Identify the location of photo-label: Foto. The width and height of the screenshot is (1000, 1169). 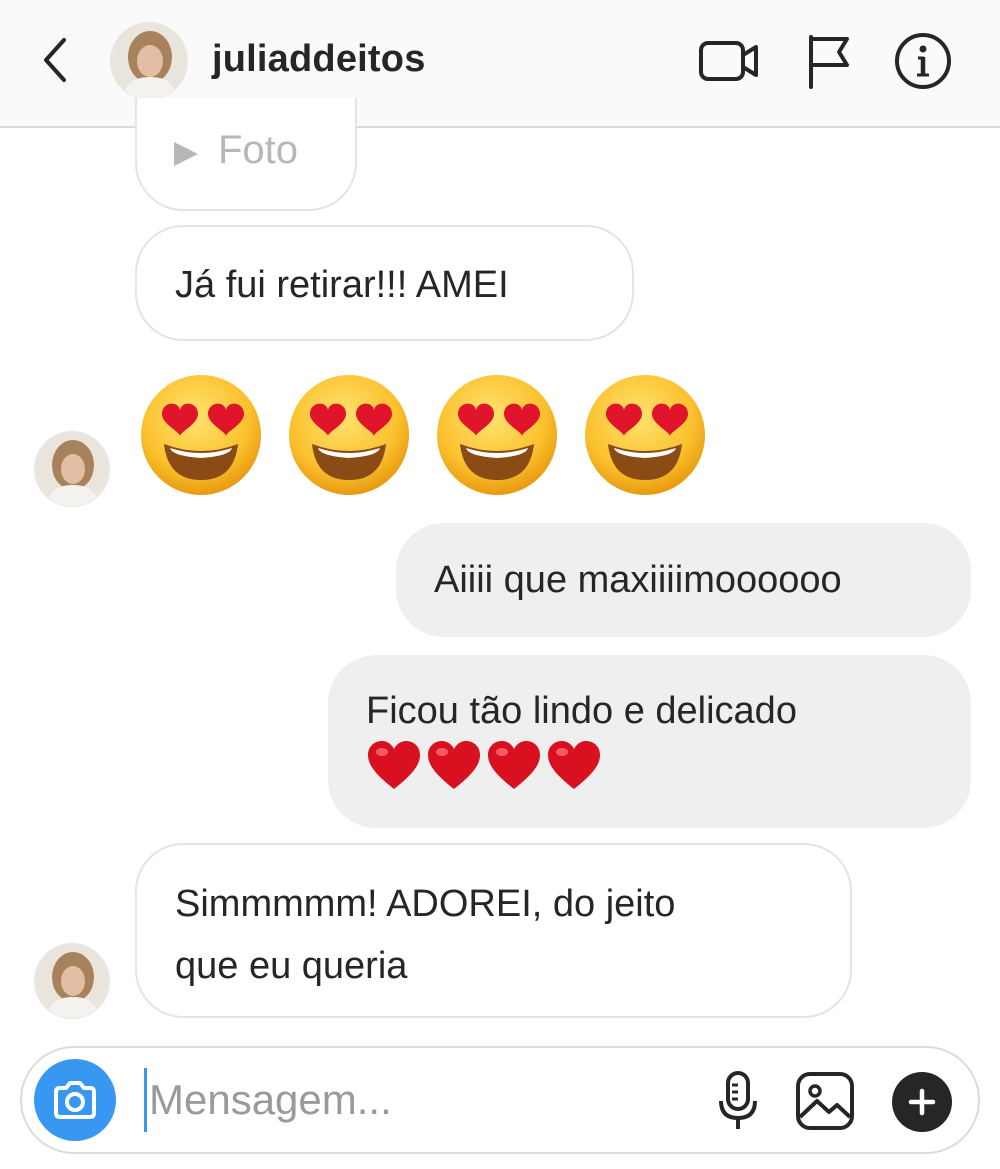
(258, 150).